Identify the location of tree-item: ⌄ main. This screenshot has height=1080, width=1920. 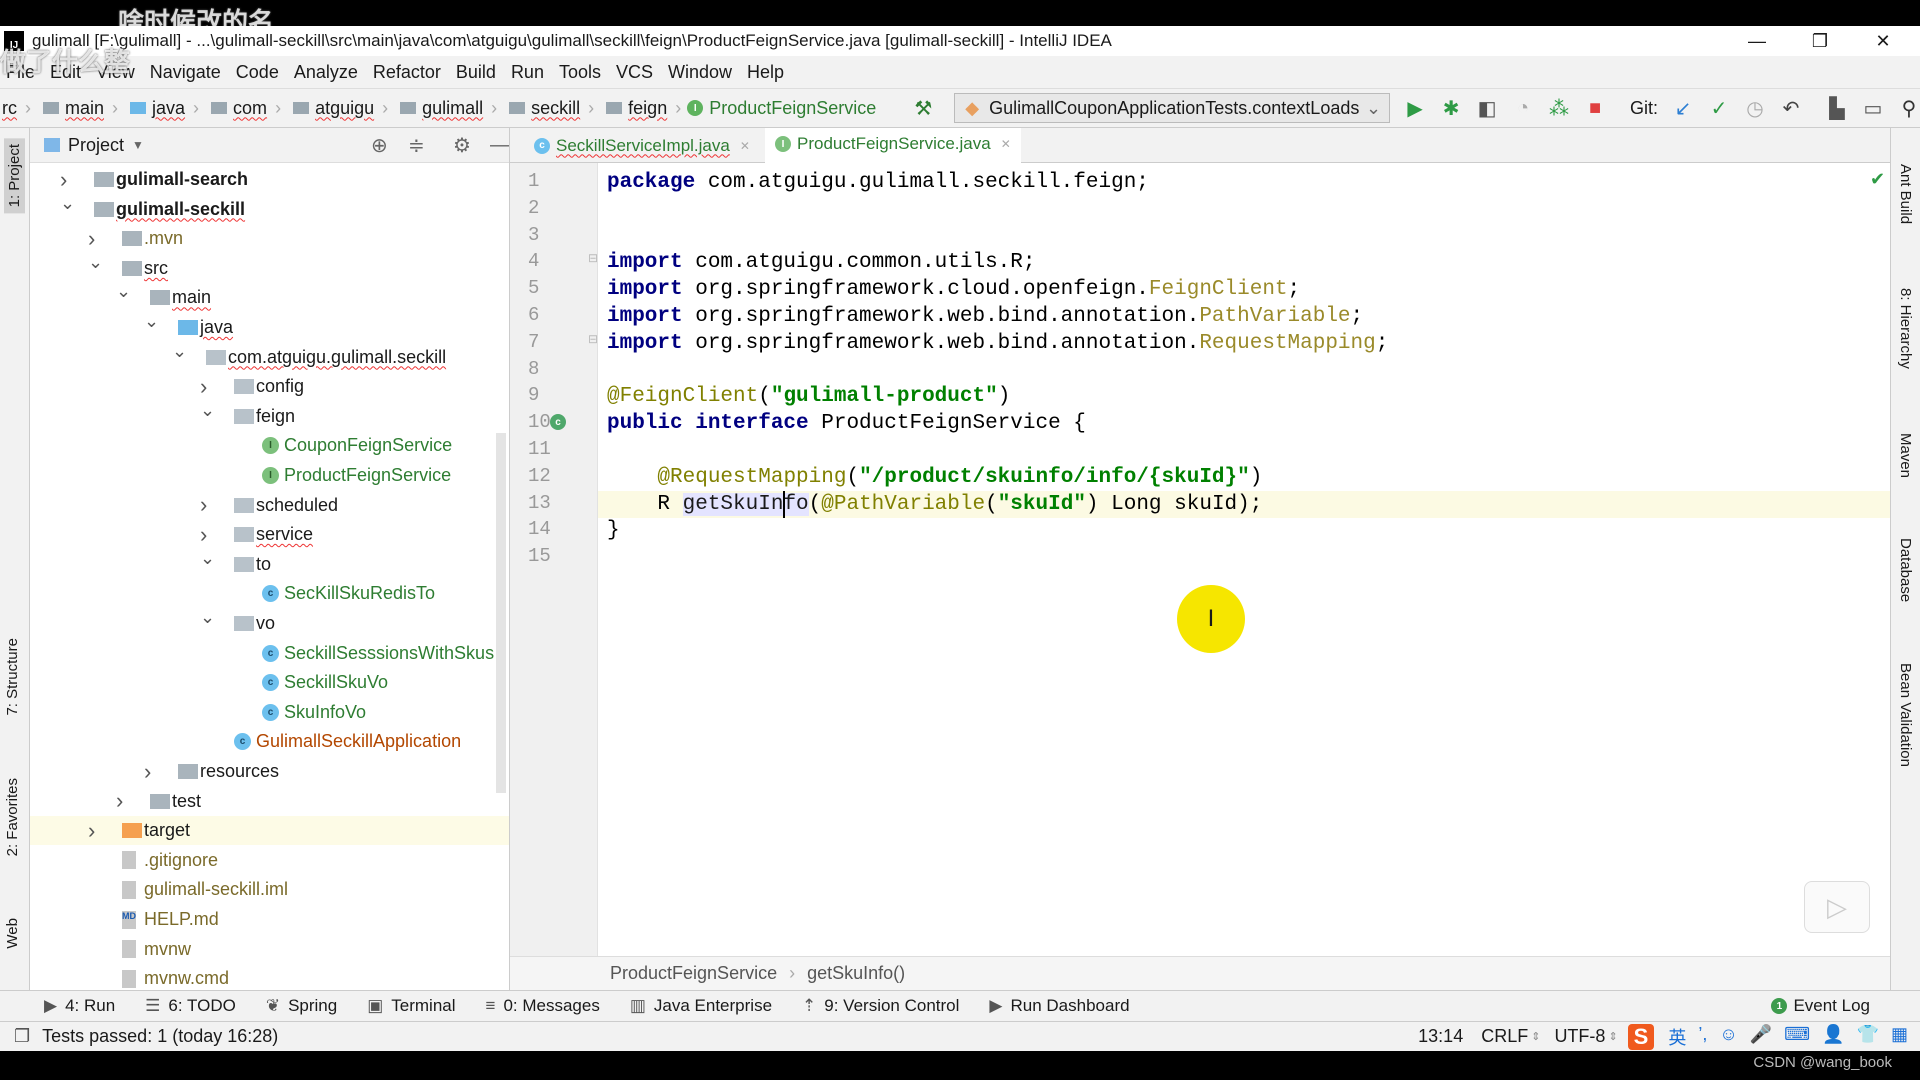
(269, 296).